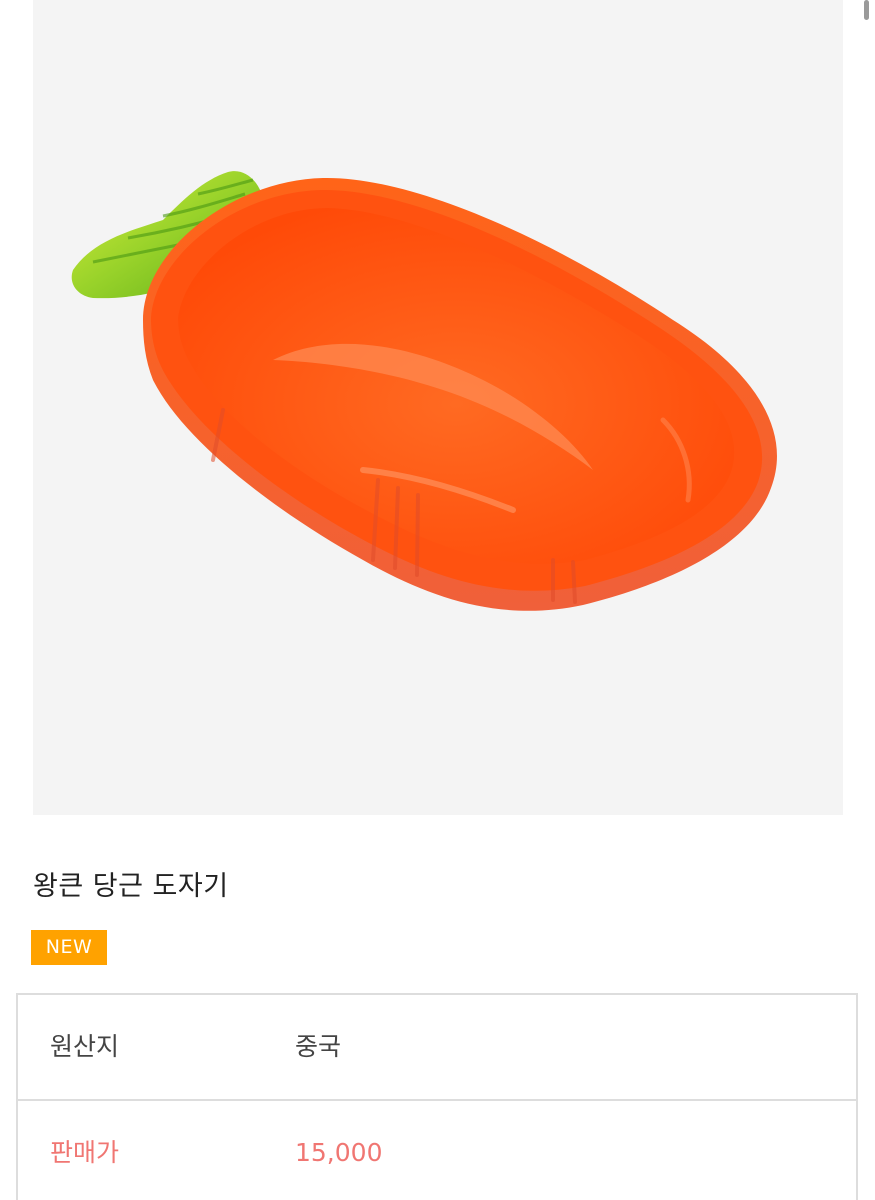  I want to click on scroll-indicator, so click(866, 10).